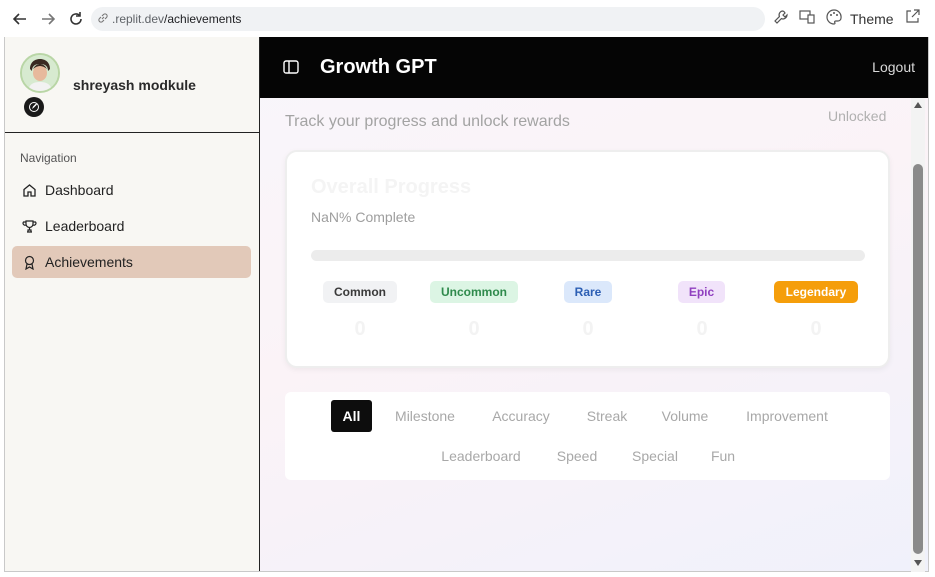 This screenshot has height=577, width=935. What do you see at coordinates (103, 19) in the screenshot?
I see `link-icon` at bounding box center [103, 19].